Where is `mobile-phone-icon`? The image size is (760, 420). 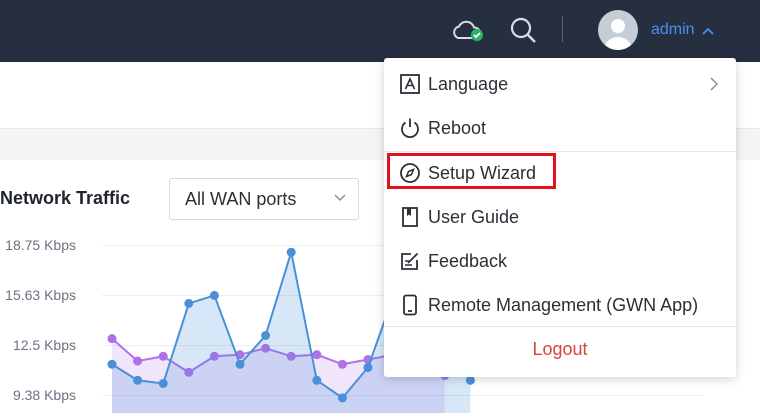
mobile-phone-icon is located at coordinates (410, 305).